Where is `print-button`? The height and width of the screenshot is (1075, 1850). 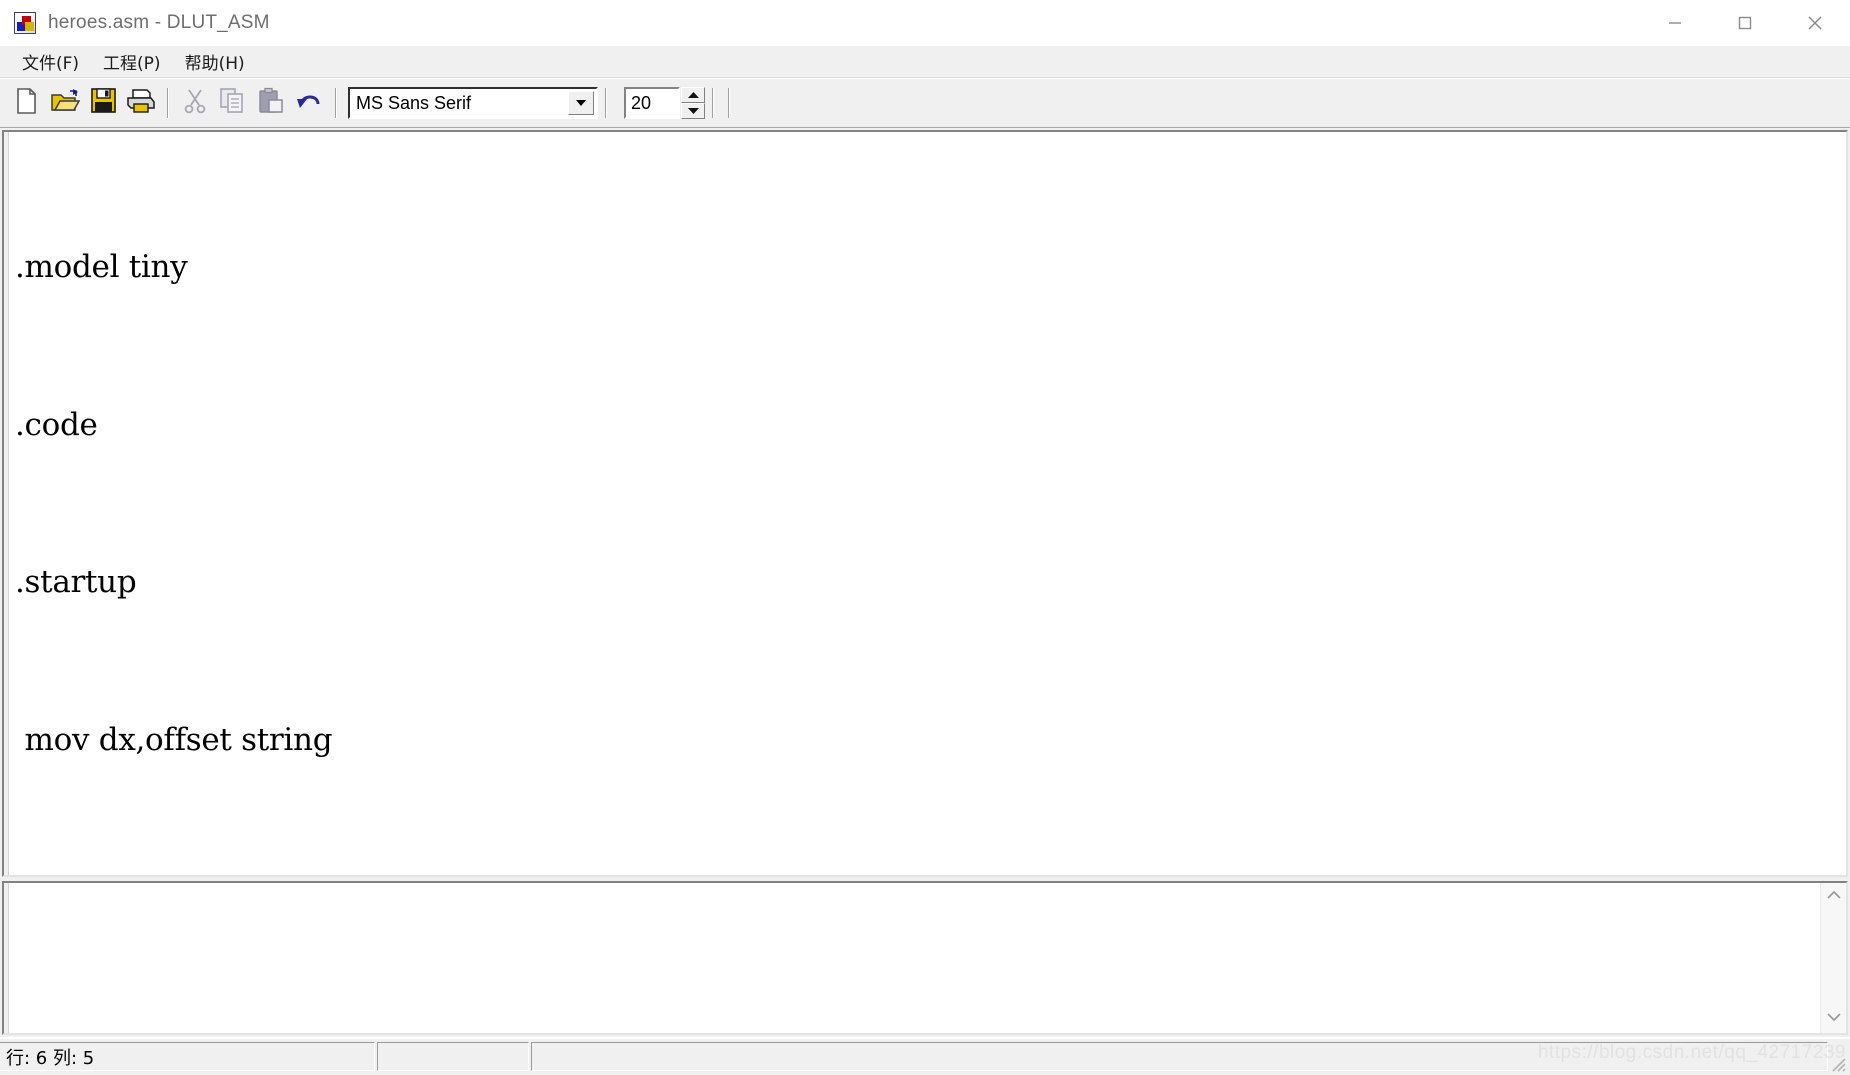
print-button is located at coordinates (141, 103).